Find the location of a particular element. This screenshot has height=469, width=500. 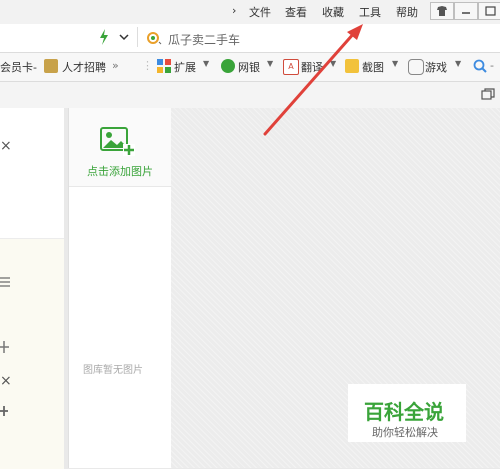

recruit-icon is located at coordinates (51, 66).